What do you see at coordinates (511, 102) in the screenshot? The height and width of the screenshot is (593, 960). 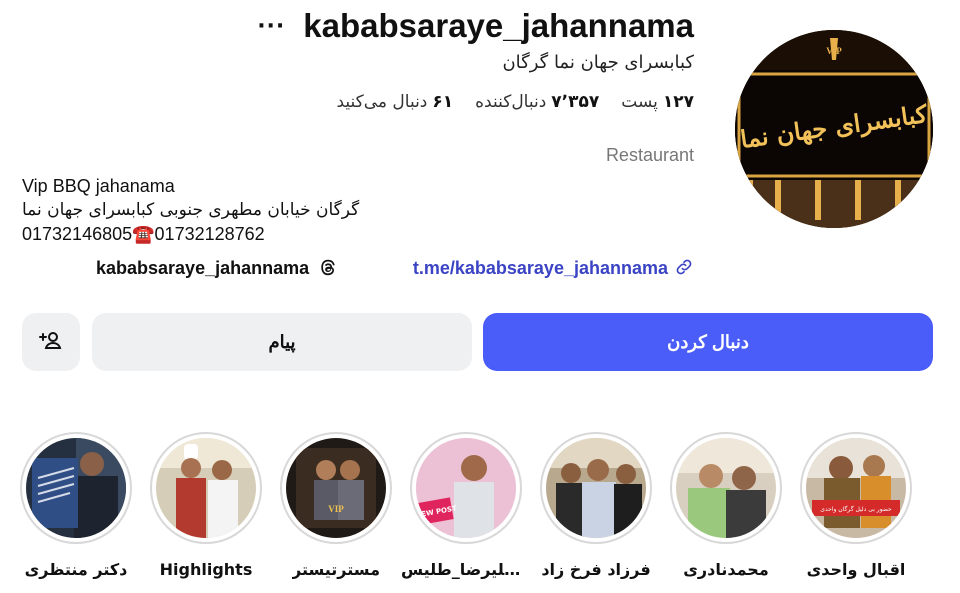 I see `stat-followers-label: دنبال‌کننده` at bounding box center [511, 102].